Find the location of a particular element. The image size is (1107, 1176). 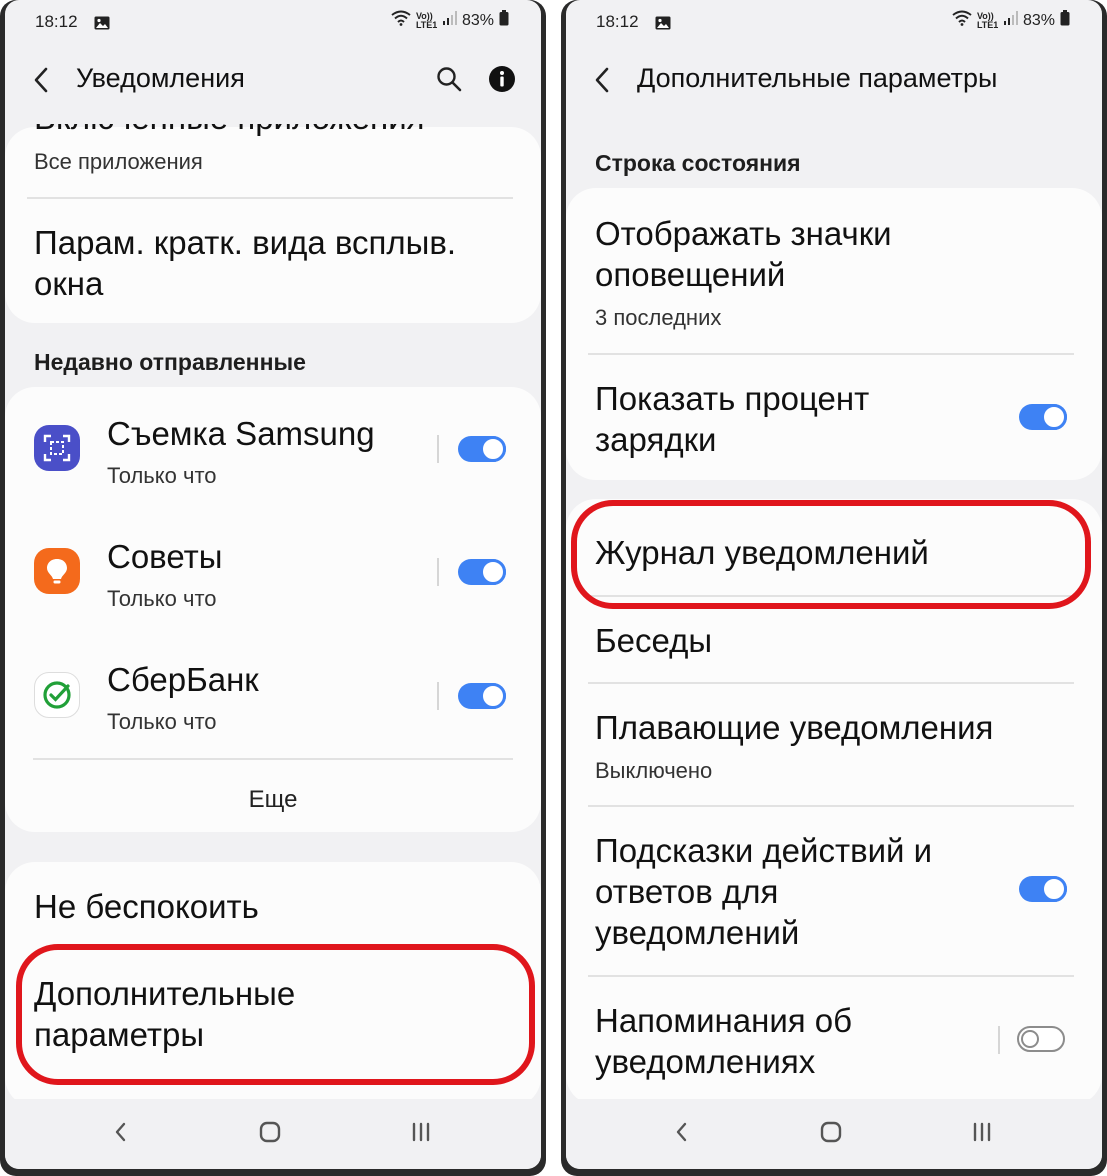

app-name: СберБанк is located at coordinates (183, 679).